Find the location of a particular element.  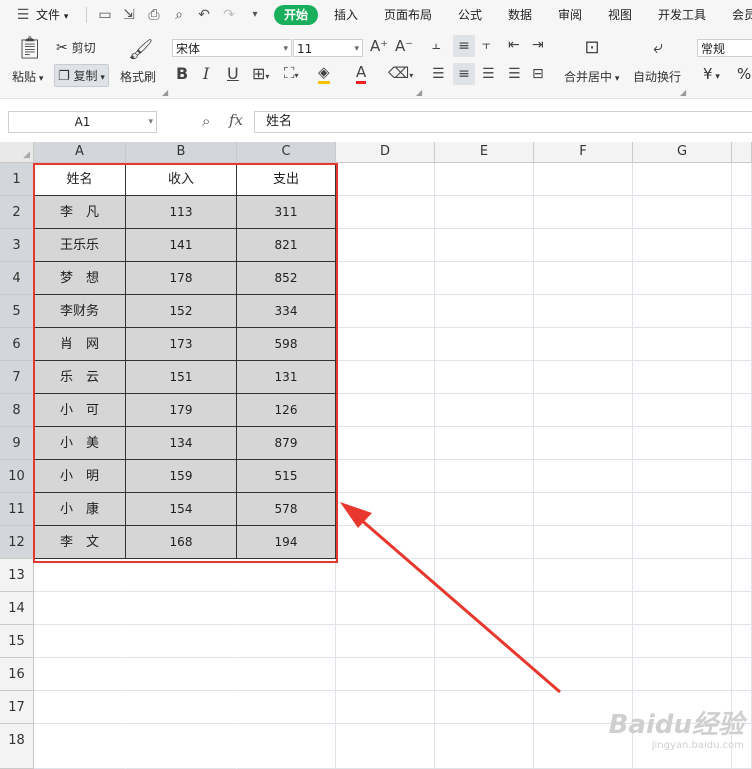

watermark-url: jingyan.baidu.com is located at coordinates (697, 745).